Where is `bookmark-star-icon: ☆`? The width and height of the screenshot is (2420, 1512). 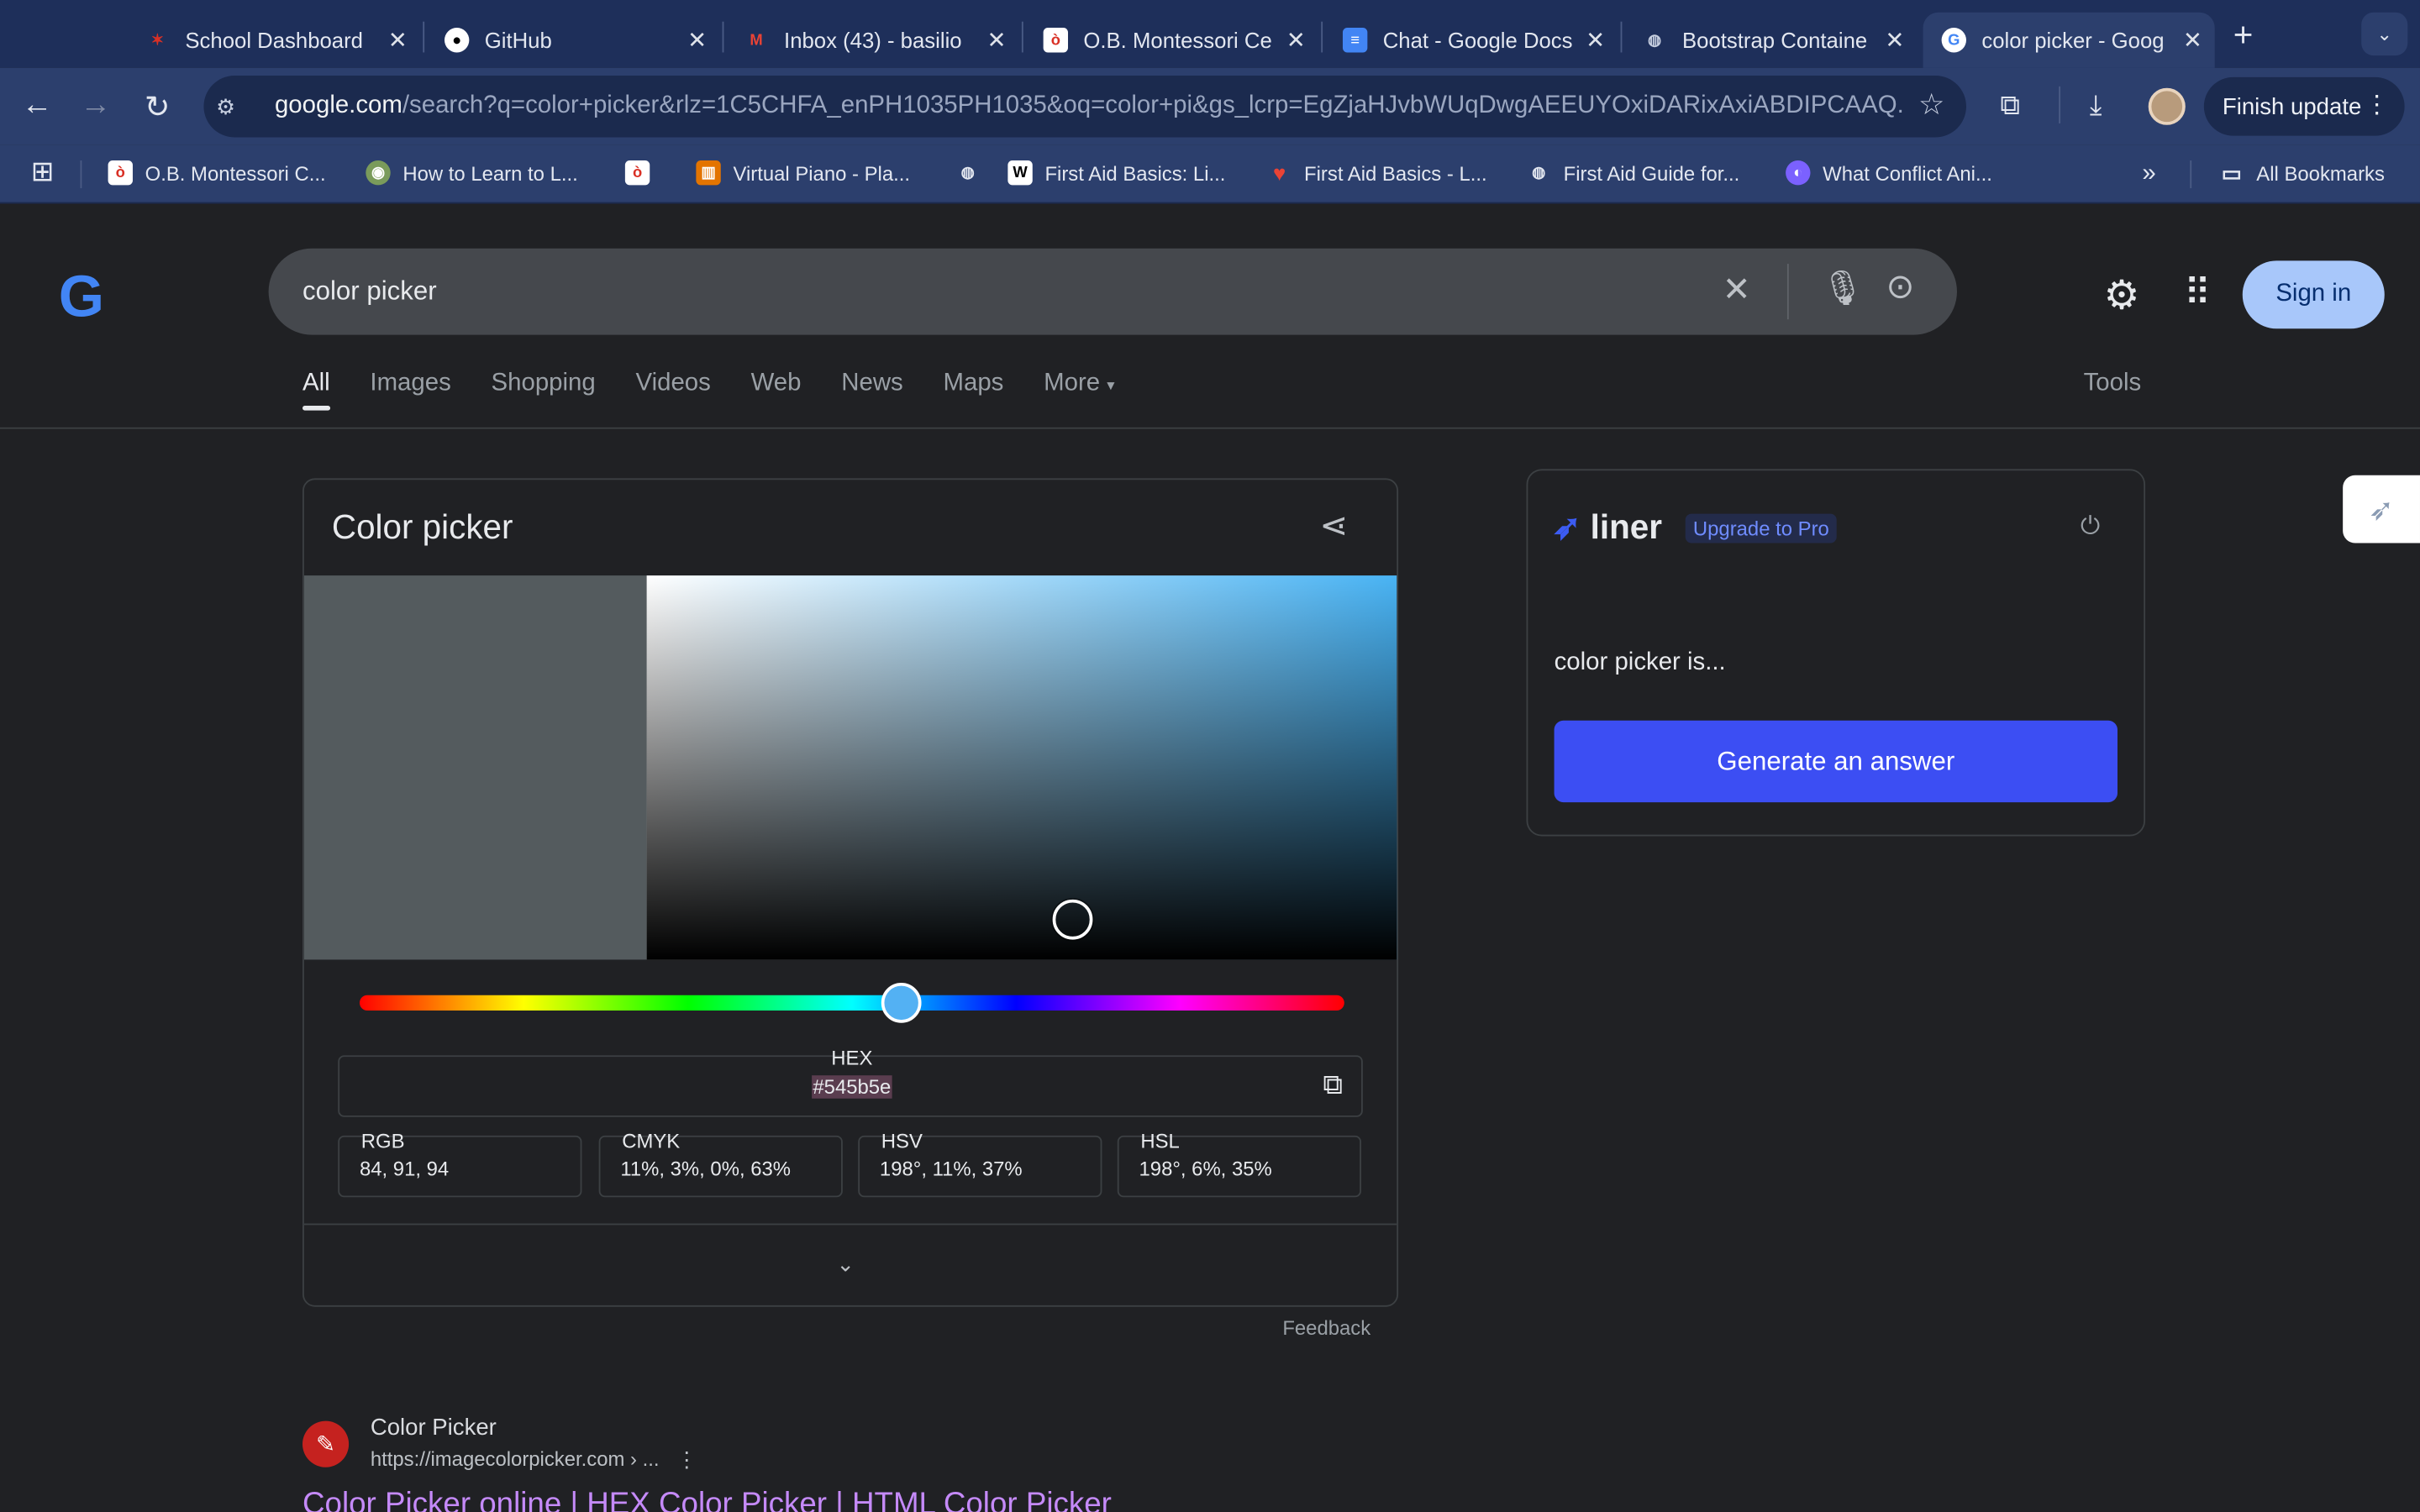
bookmark-star-icon: ☆ is located at coordinates (1931, 105).